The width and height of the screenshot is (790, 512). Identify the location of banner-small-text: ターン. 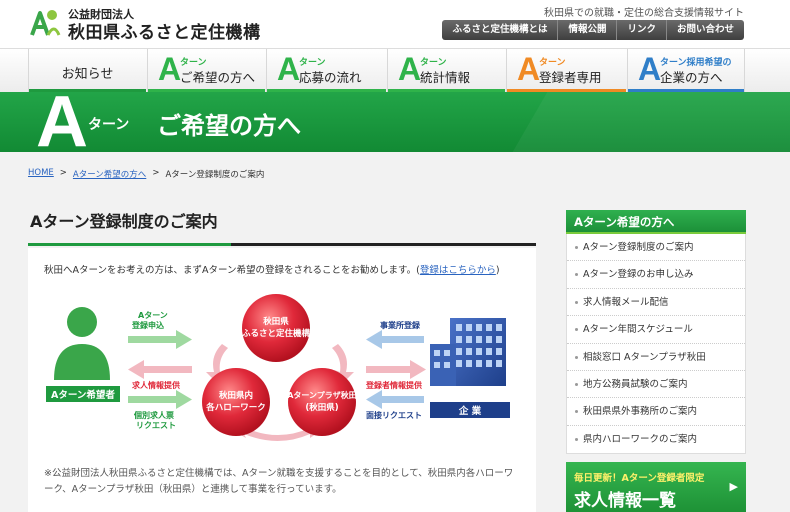
(109, 125).